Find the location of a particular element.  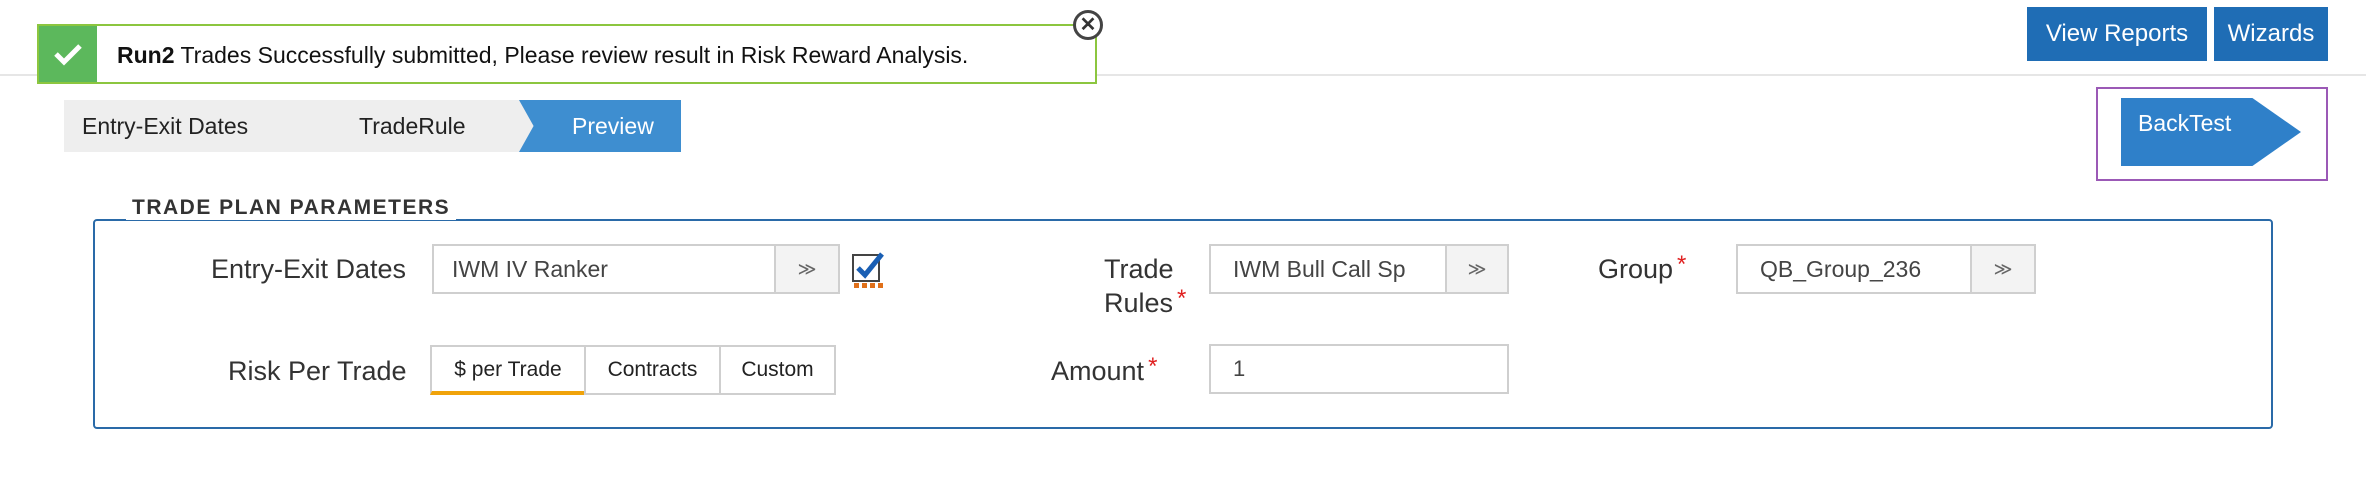

trade-rules-value: IWM Bull Call Sp is located at coordinates (1319, 269).